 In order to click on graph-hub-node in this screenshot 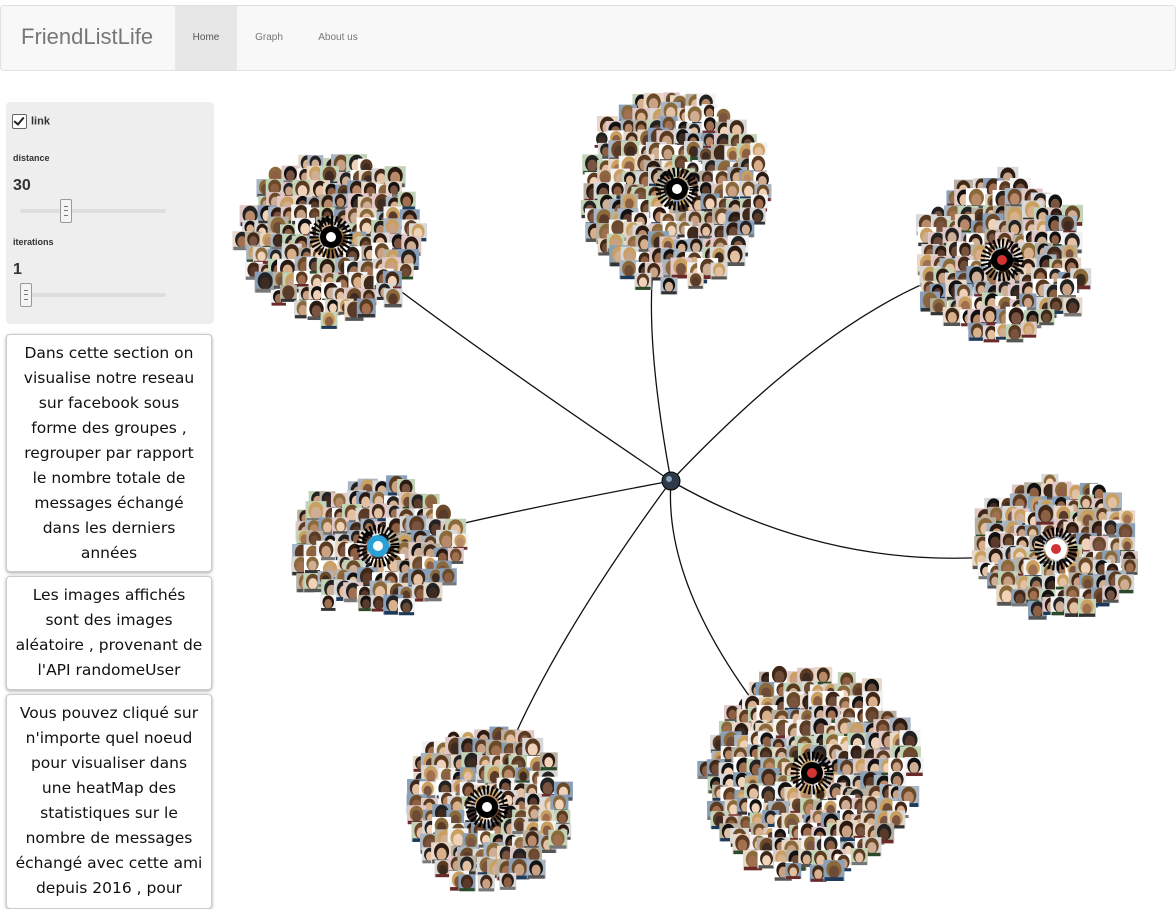, I will do `click(671, 481)`.